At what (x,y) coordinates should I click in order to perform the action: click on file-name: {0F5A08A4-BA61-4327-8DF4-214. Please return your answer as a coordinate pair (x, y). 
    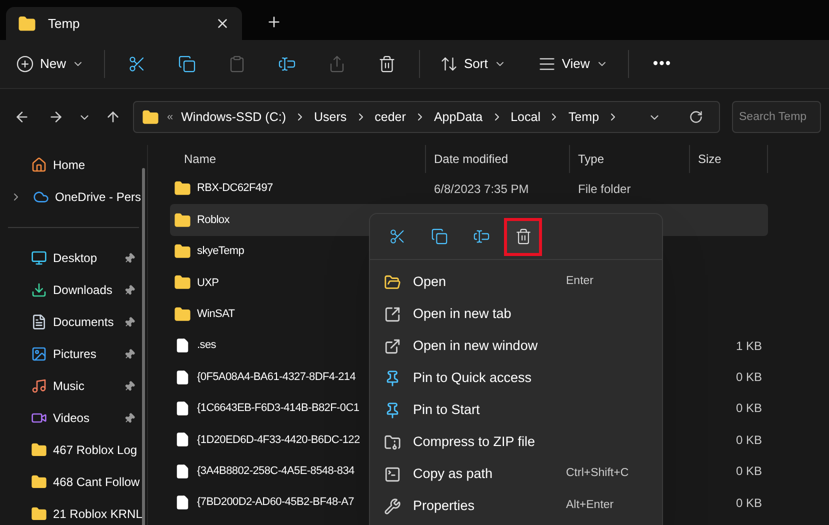
    Looking at the image, I should click on (276, 377).